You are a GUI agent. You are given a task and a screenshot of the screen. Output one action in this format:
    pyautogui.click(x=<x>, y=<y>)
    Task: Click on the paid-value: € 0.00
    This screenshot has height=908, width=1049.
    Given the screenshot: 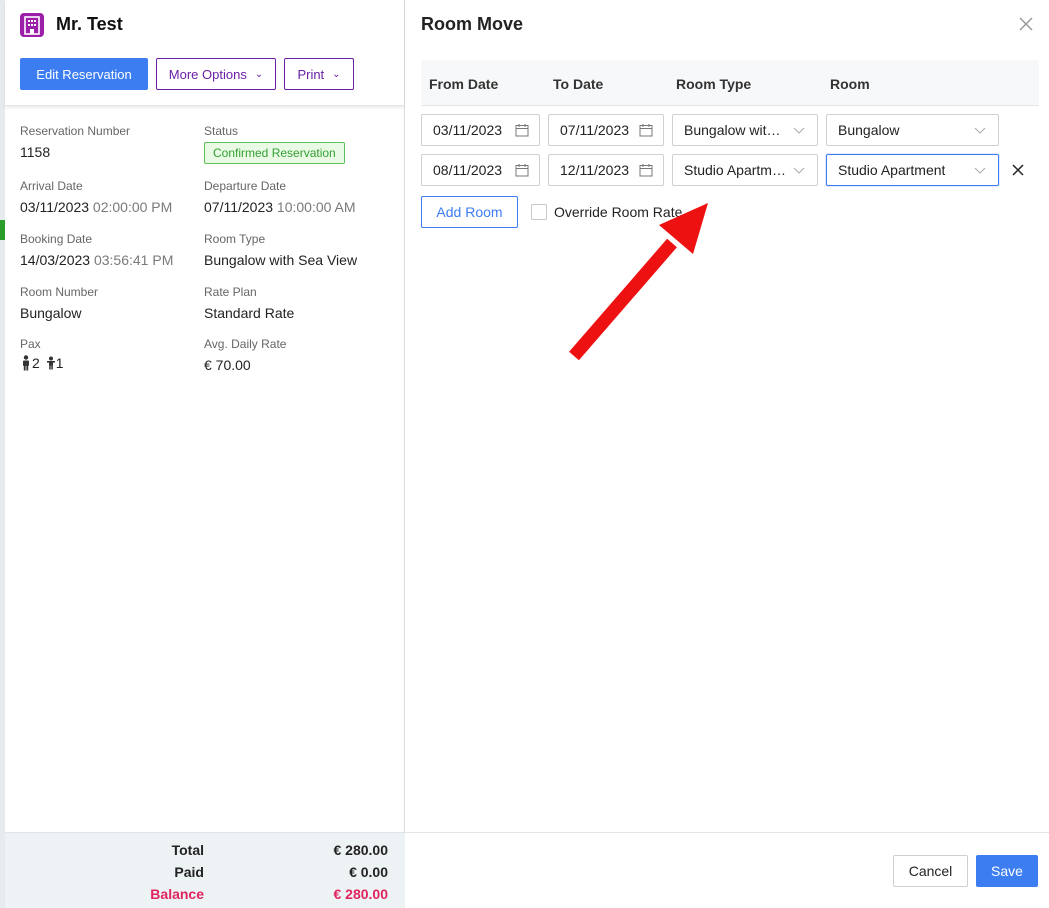 What is the action you would take?
    pyautogui.click(x=368, y=872)
    